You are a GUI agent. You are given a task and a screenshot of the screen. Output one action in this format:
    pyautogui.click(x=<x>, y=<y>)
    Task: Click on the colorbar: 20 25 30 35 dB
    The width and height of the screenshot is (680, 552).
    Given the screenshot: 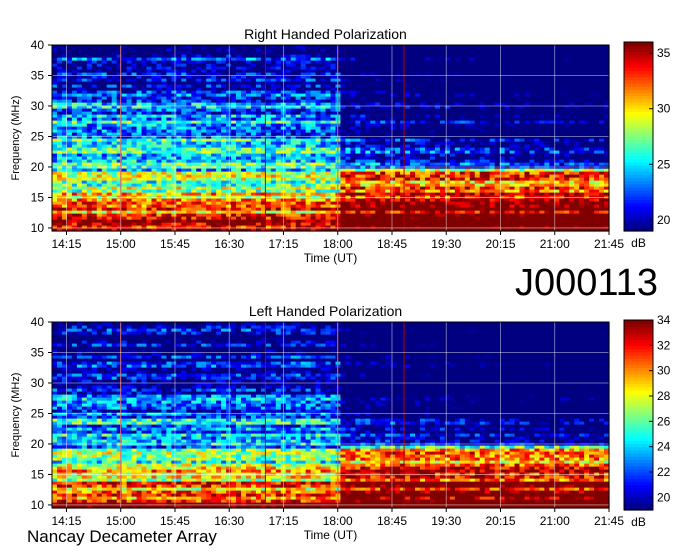 What is the action you would take?
    pyautogui.click(x=647, y=145)
    